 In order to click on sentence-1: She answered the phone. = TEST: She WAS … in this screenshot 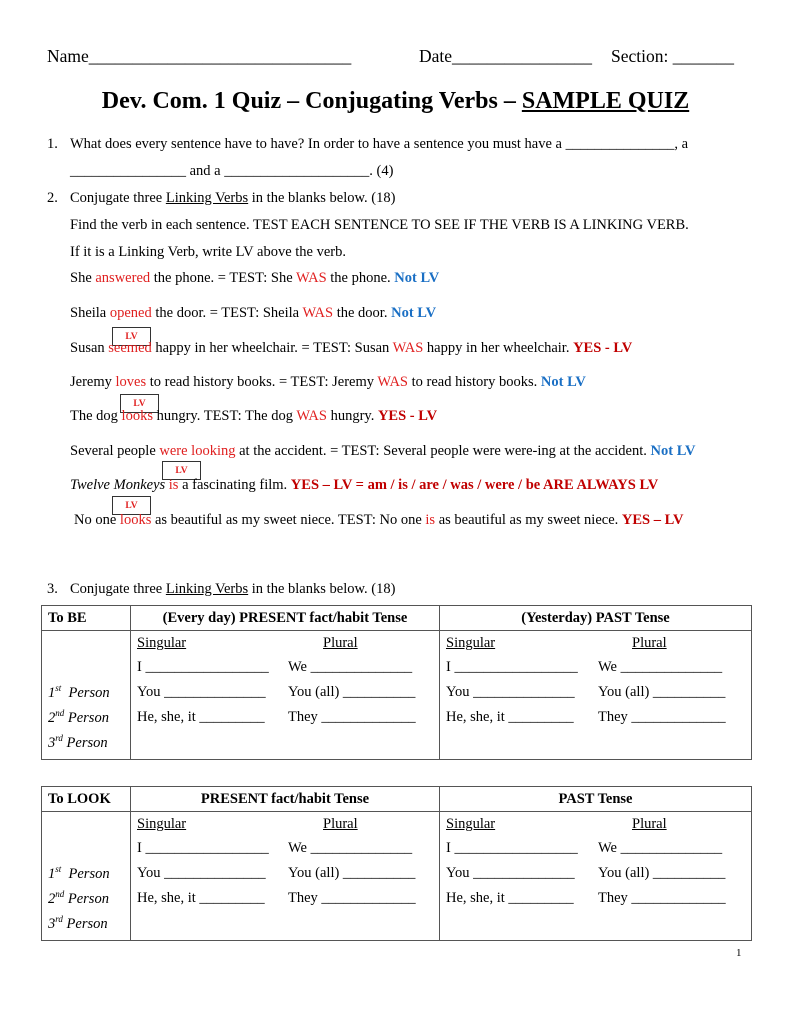, I will do `click(255, 278)`.